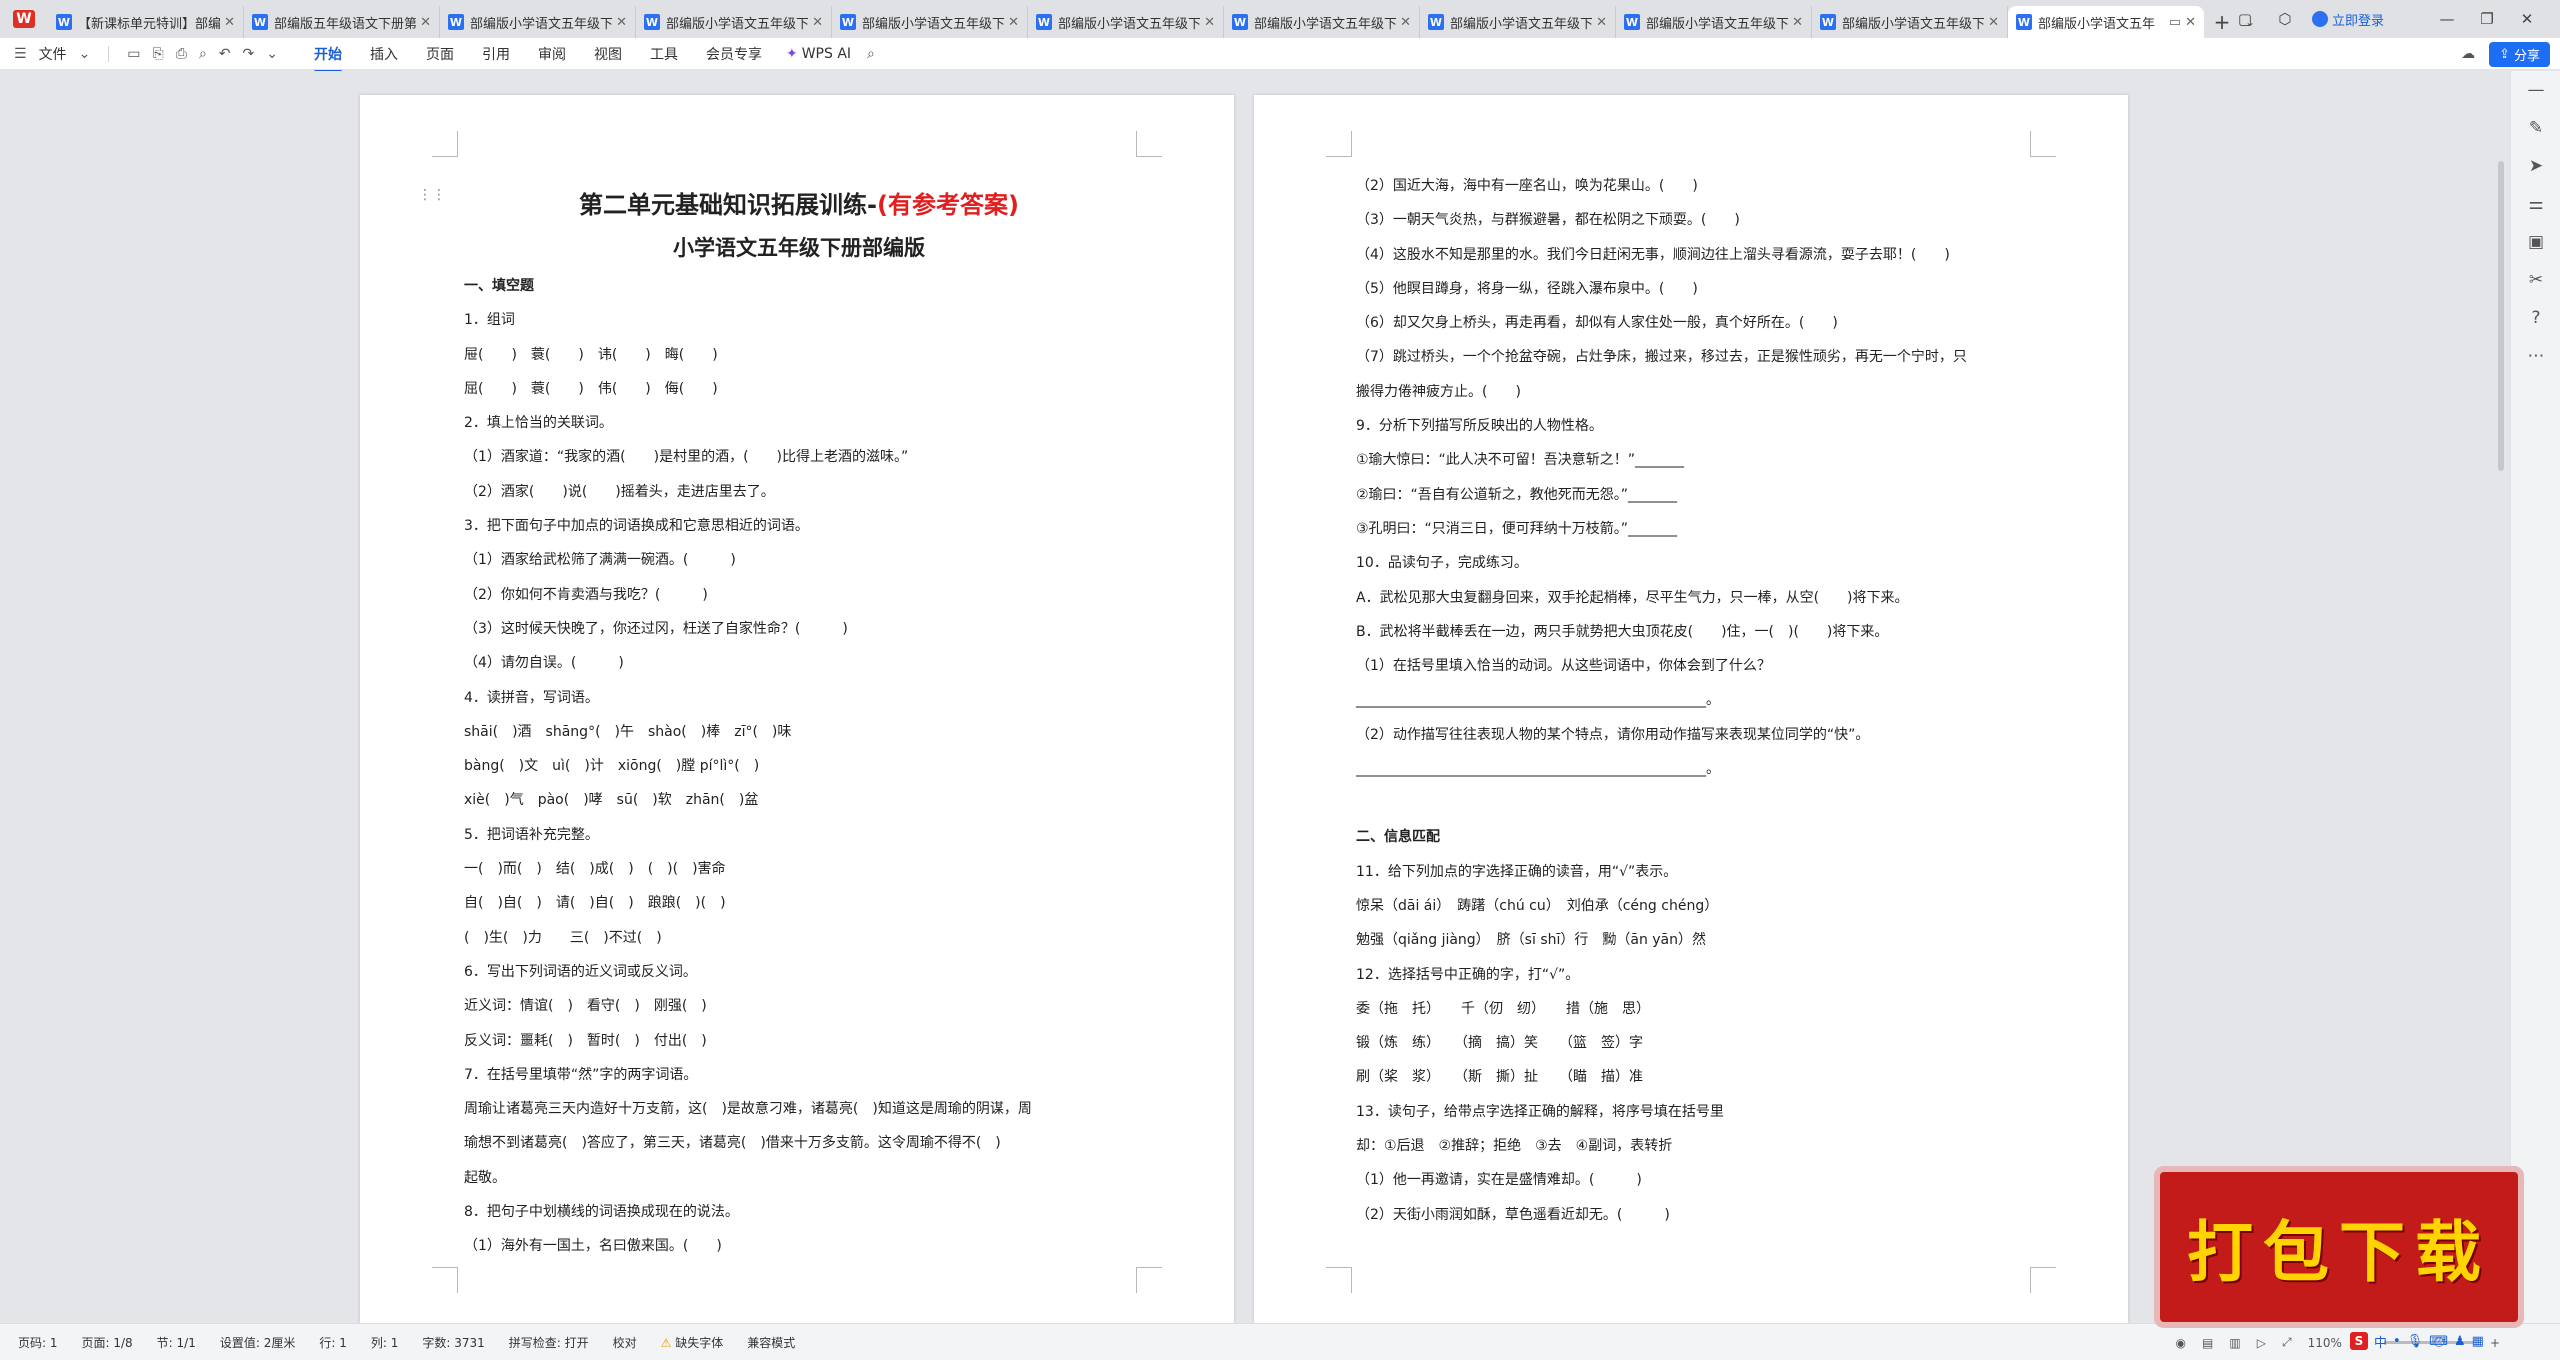 This screenshot has width=2560, height=1360. Describe the element at coordinates (176, 1342) in the screenshot. I see `status-section: 节: 1/1` at that location.